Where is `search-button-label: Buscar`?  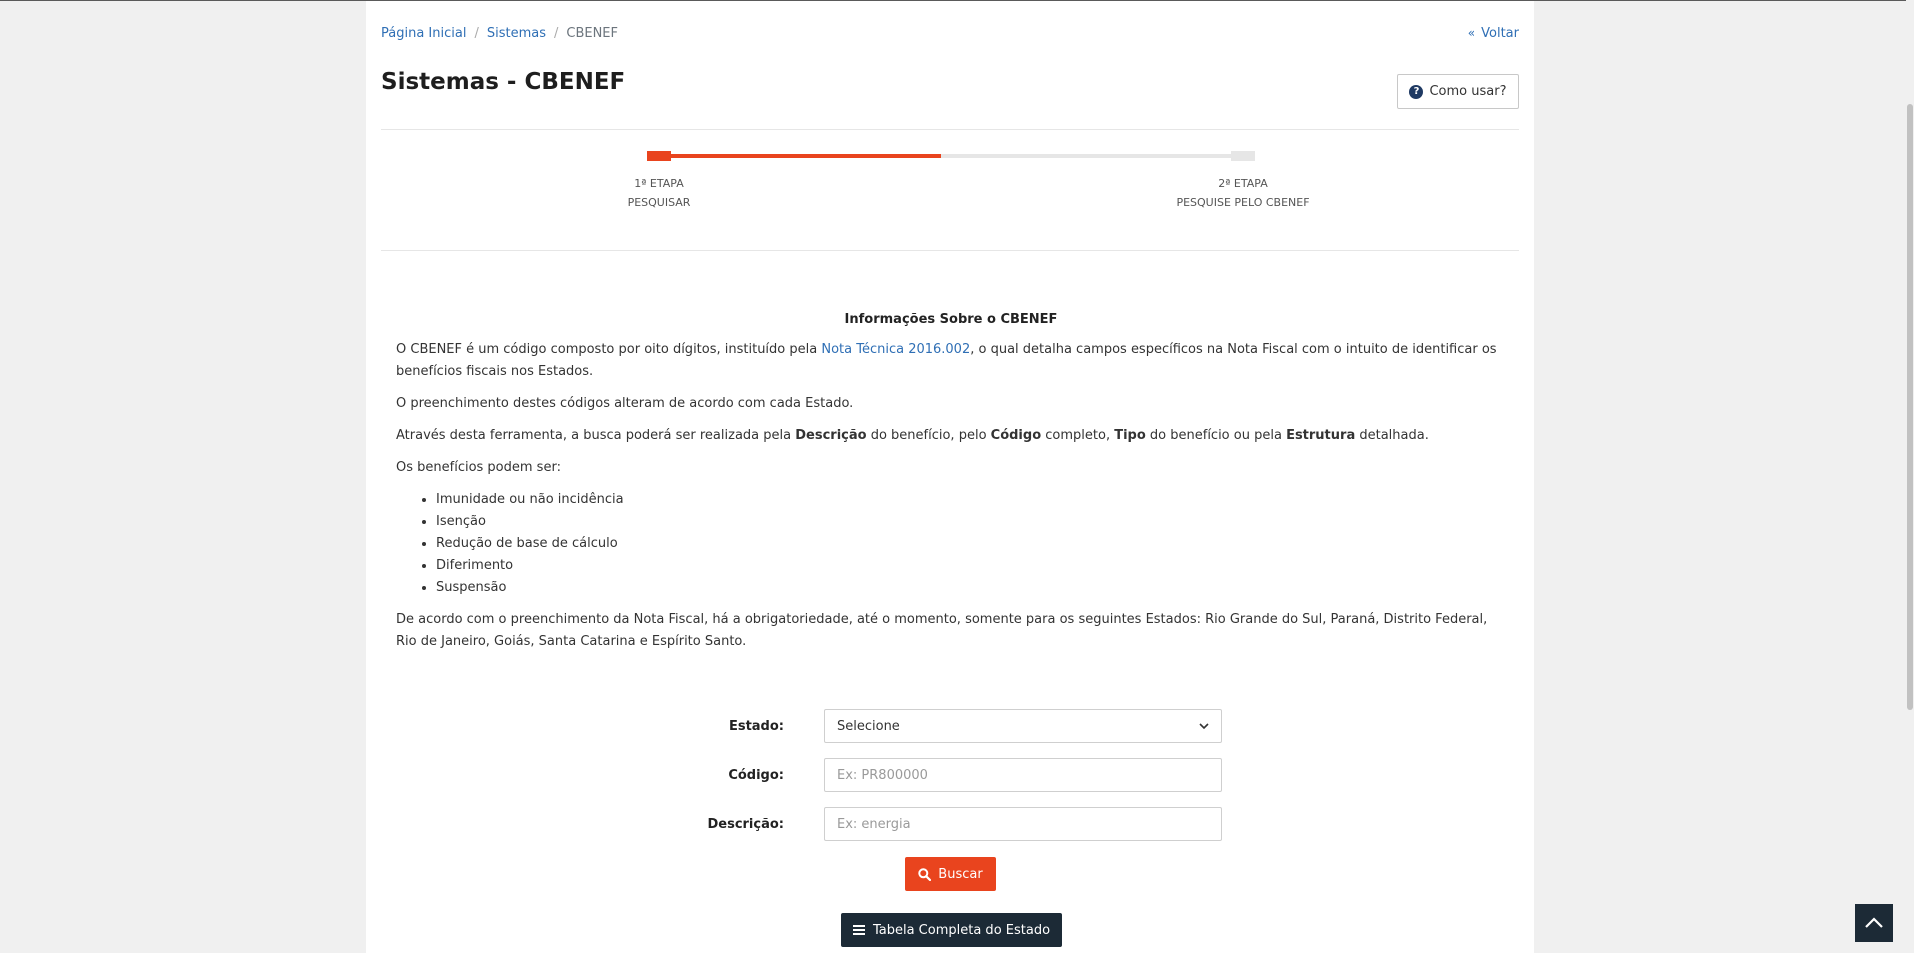 search-button-label: Buscar is located at coordinates (960, 874).